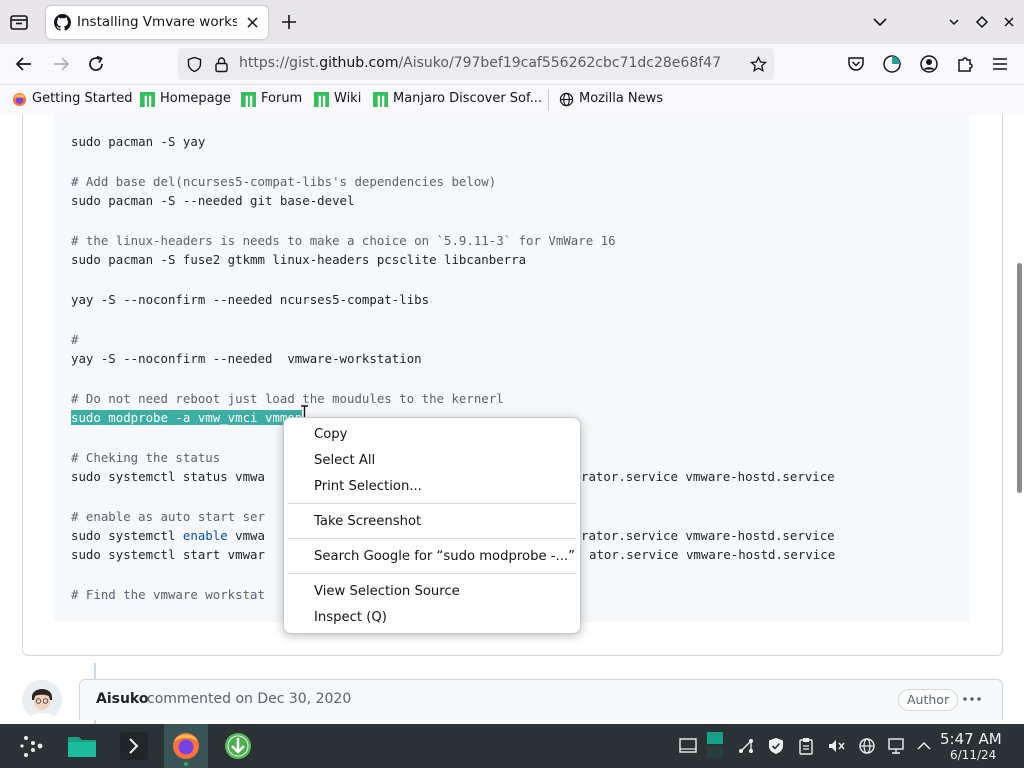 This screenshot has height=772, width=1024. What do you see at coordinates (512, 746) in the screenshot?
I see `taskbar: 5:47 AM 6/11/24` at bounding box center [512, 746].